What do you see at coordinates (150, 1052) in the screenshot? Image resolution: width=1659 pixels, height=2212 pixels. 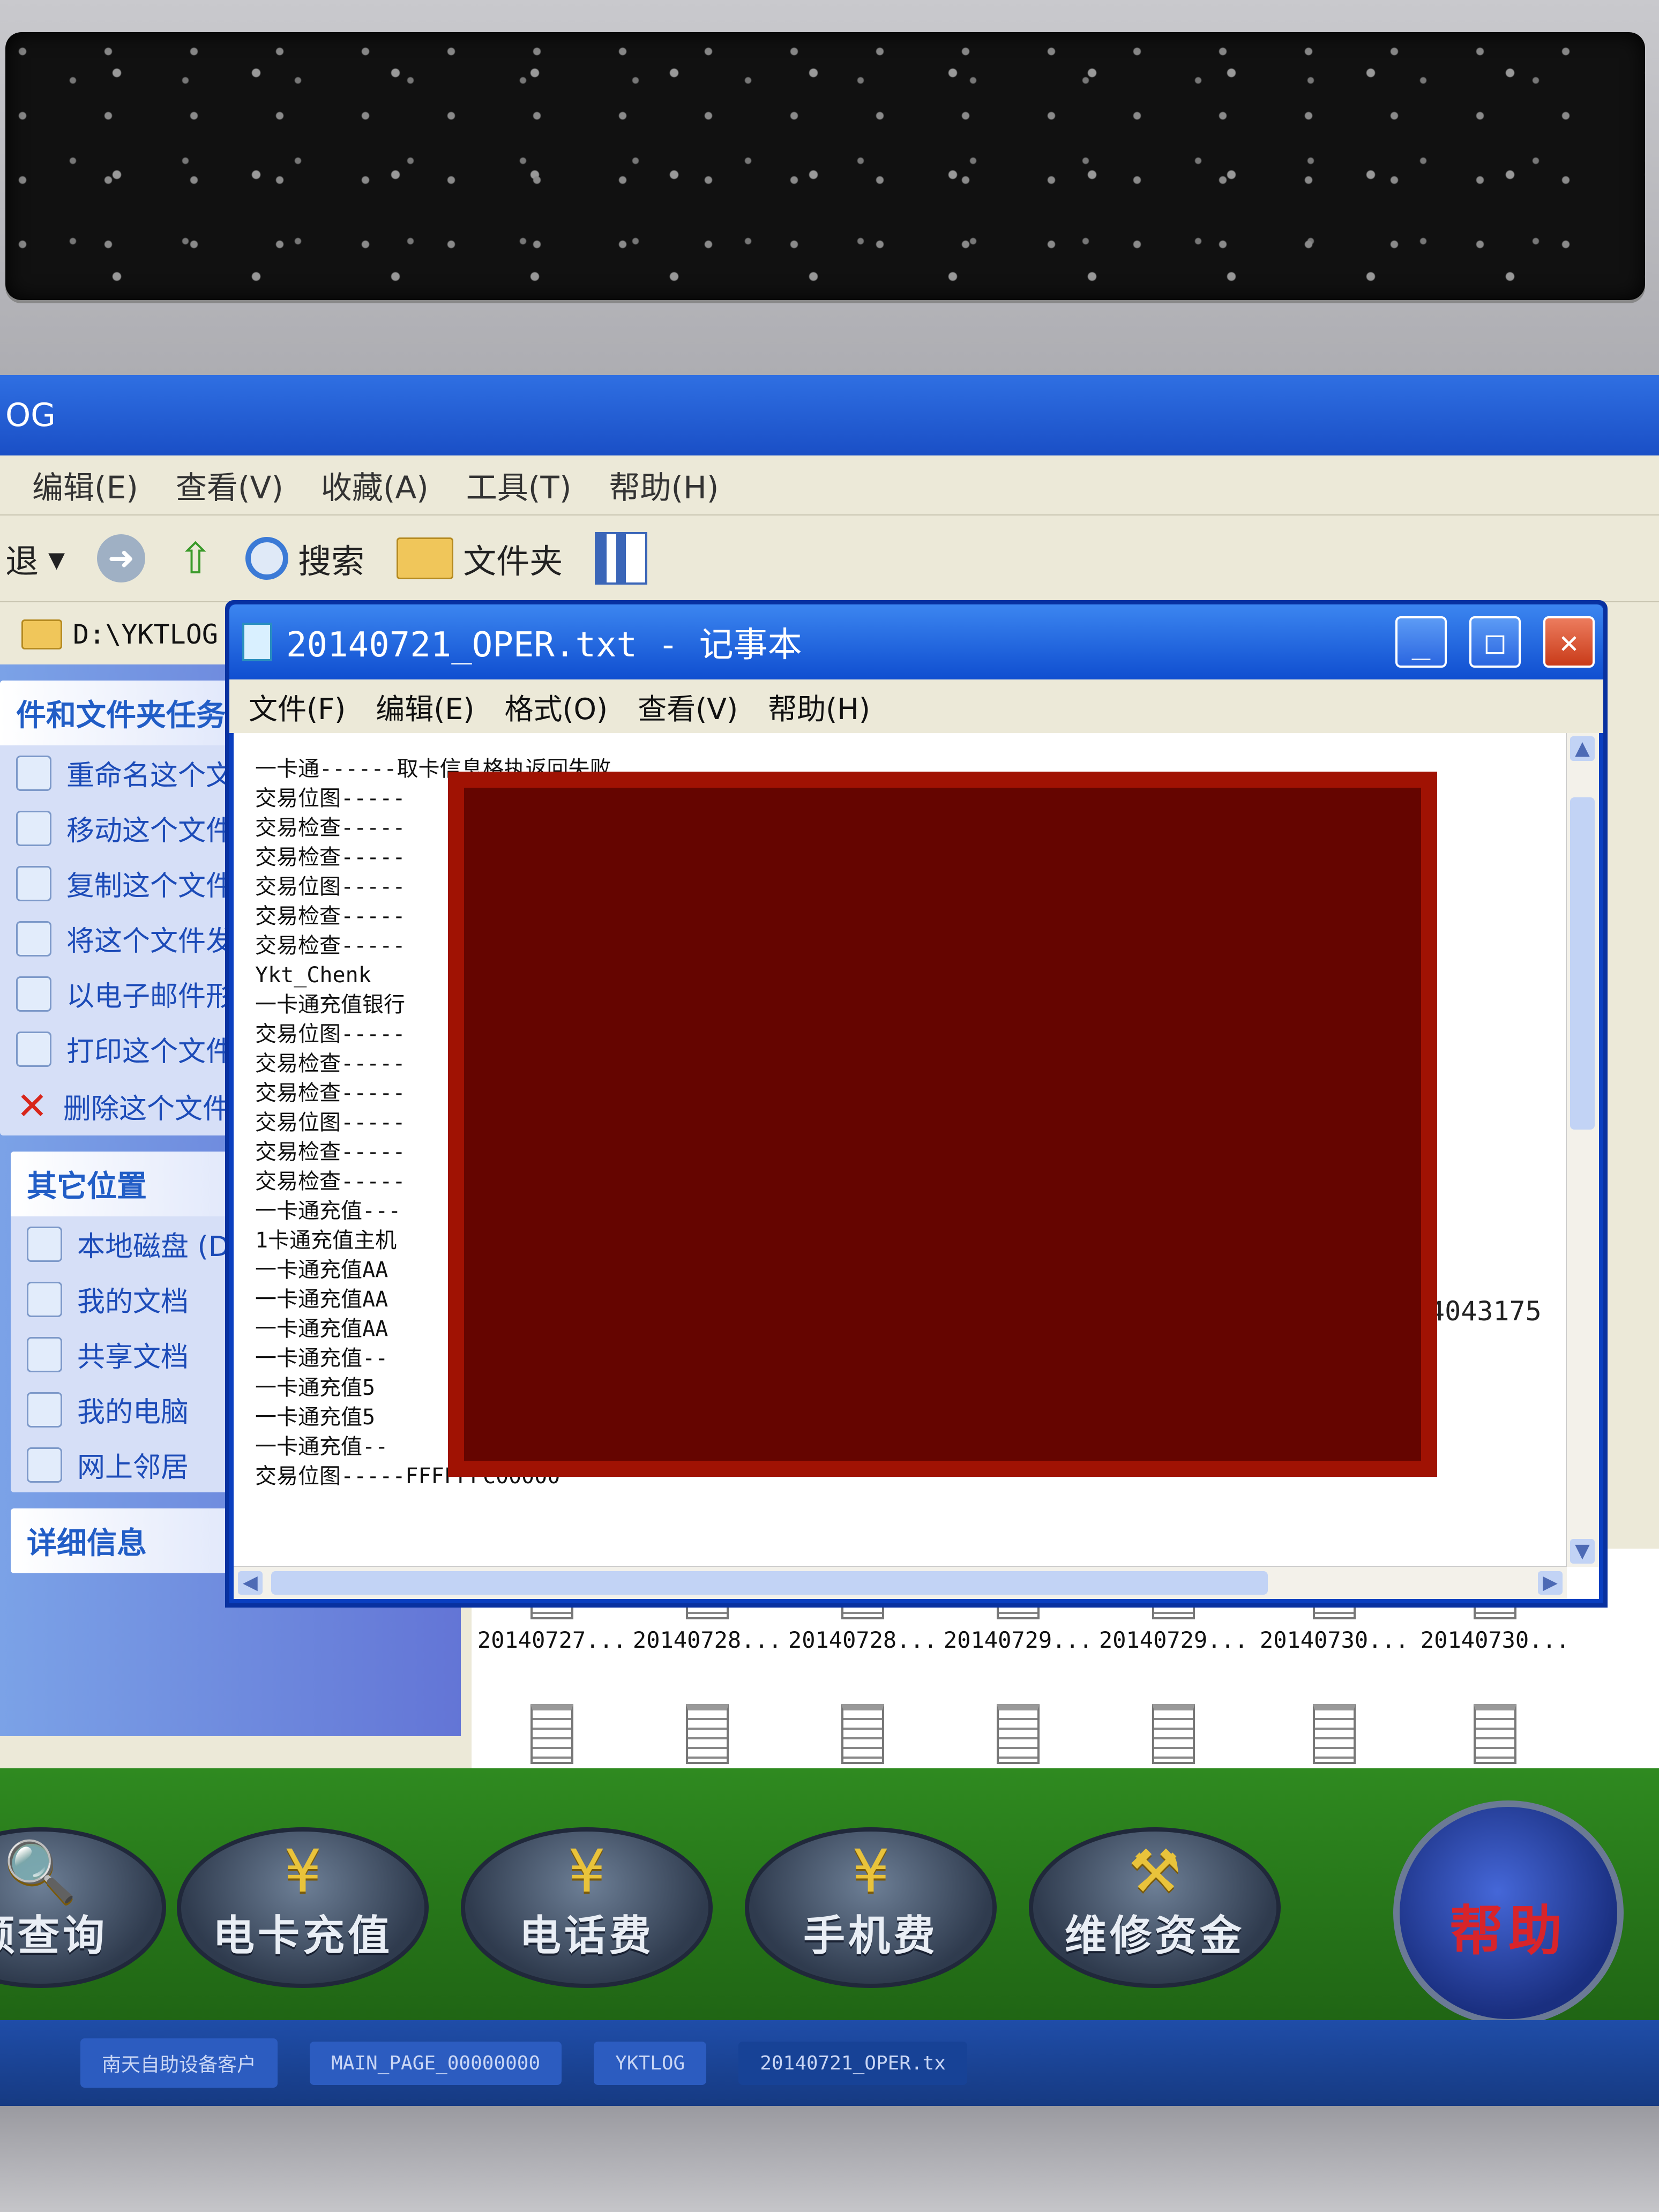 I see `task-label: 打印这个文件` at bounding box center [150, 1052].